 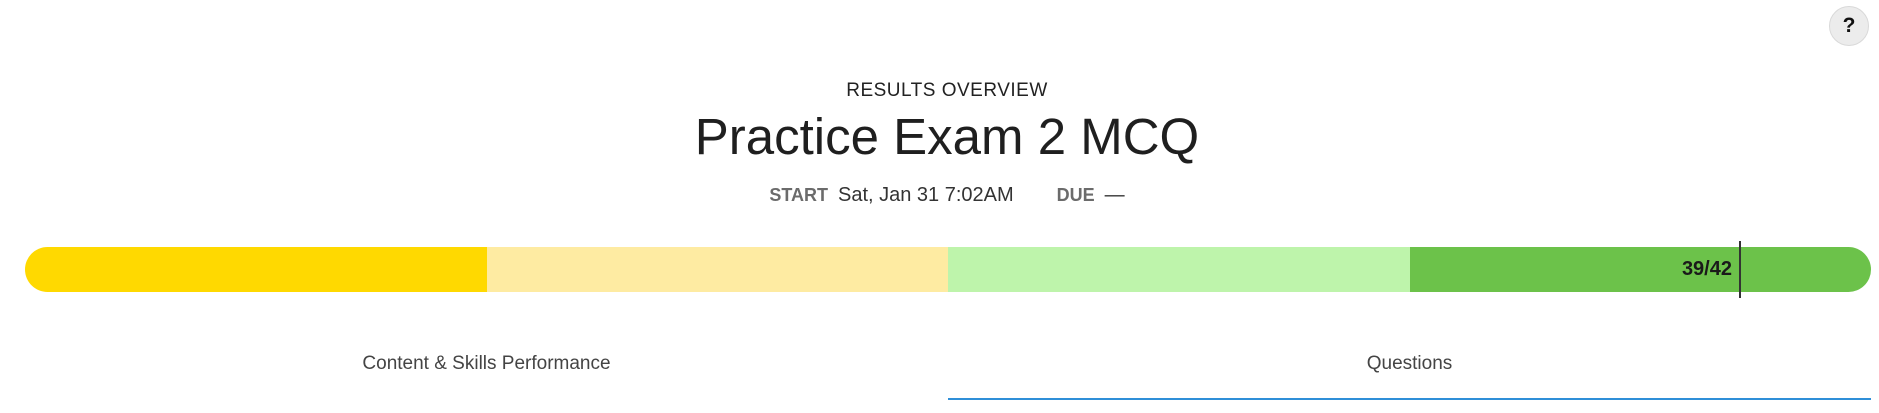 I want to click on start-label: START, so click(x=798, y=195).